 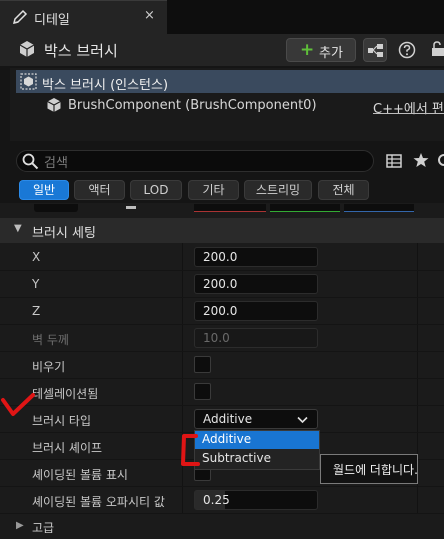 What do you see at coordinates (220, 257) in the screenshot?
I see `x-value: 200.0` at bounding box center [220, 257].